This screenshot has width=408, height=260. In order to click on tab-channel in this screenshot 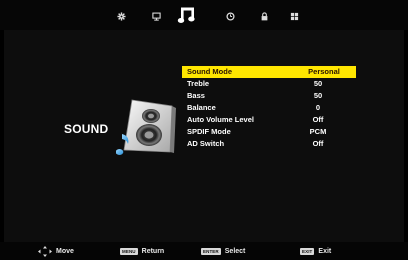, I will do `click(156, 16)`.